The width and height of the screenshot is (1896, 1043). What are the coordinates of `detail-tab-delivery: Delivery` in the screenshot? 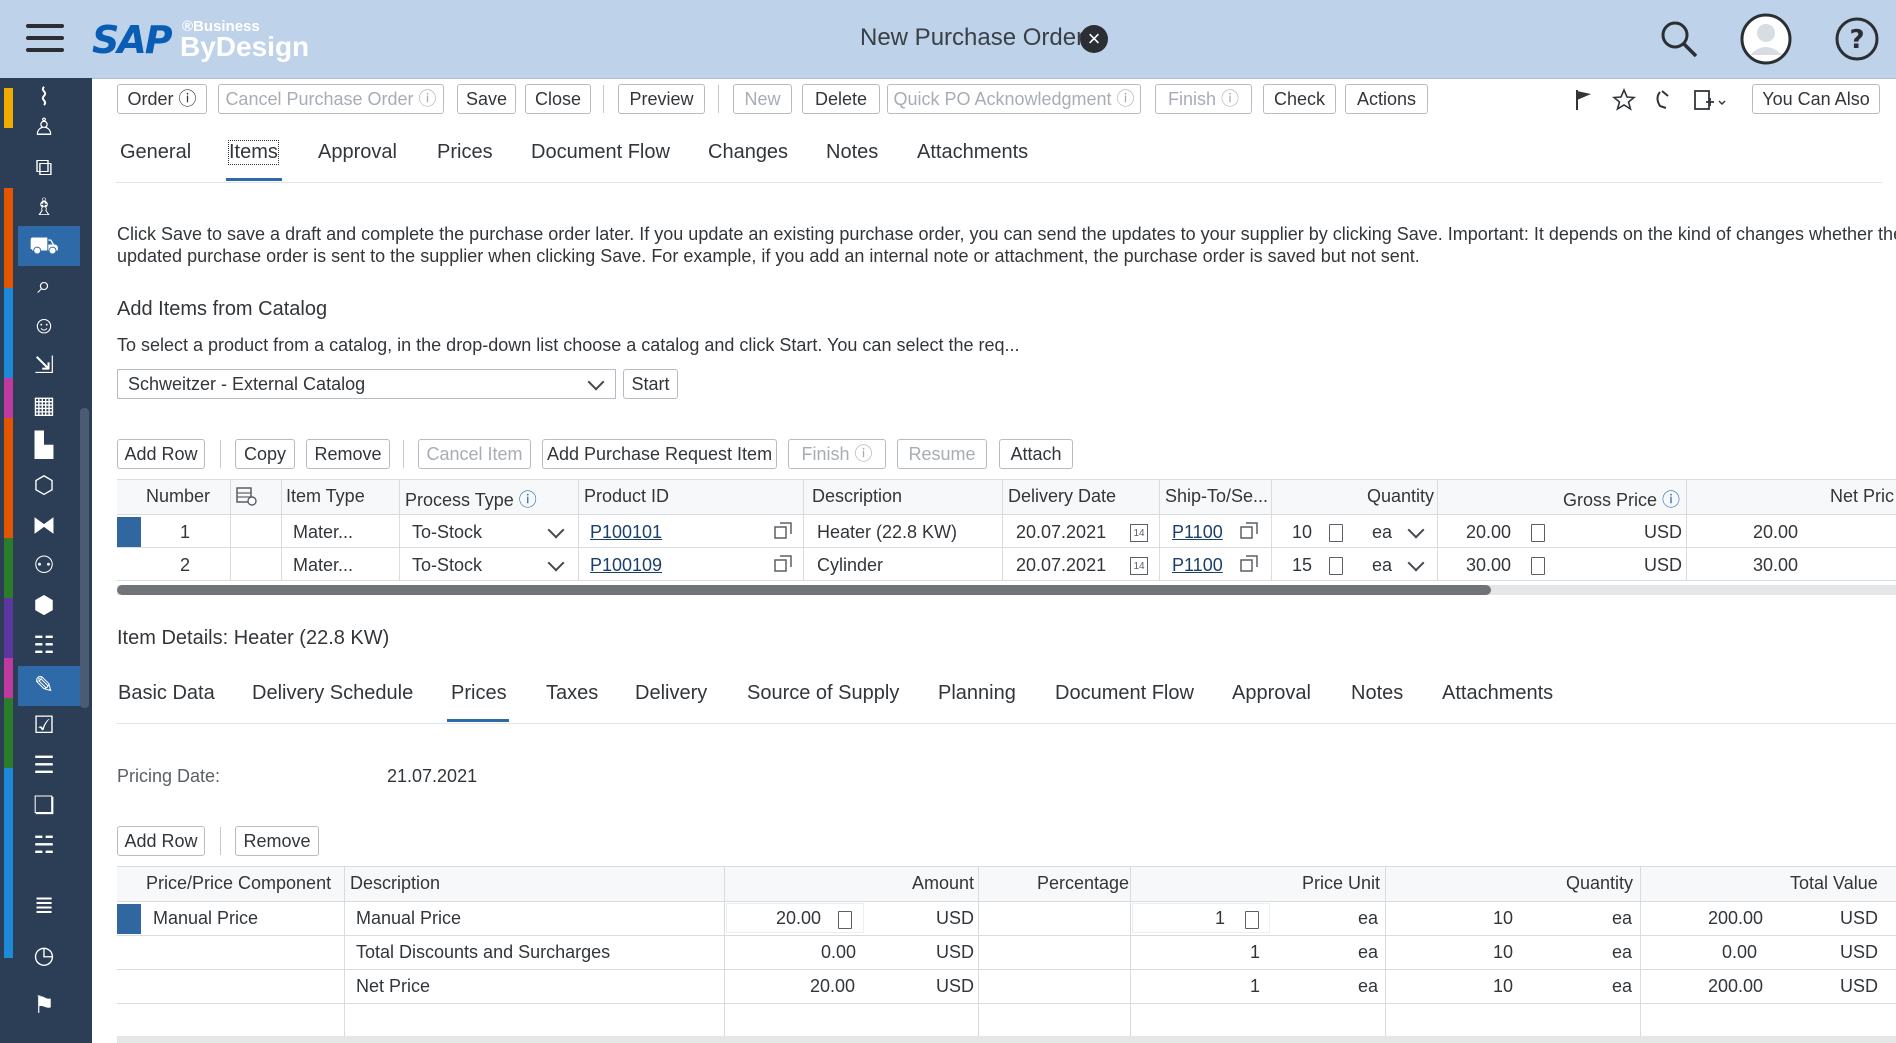 It's located at (671, 693).